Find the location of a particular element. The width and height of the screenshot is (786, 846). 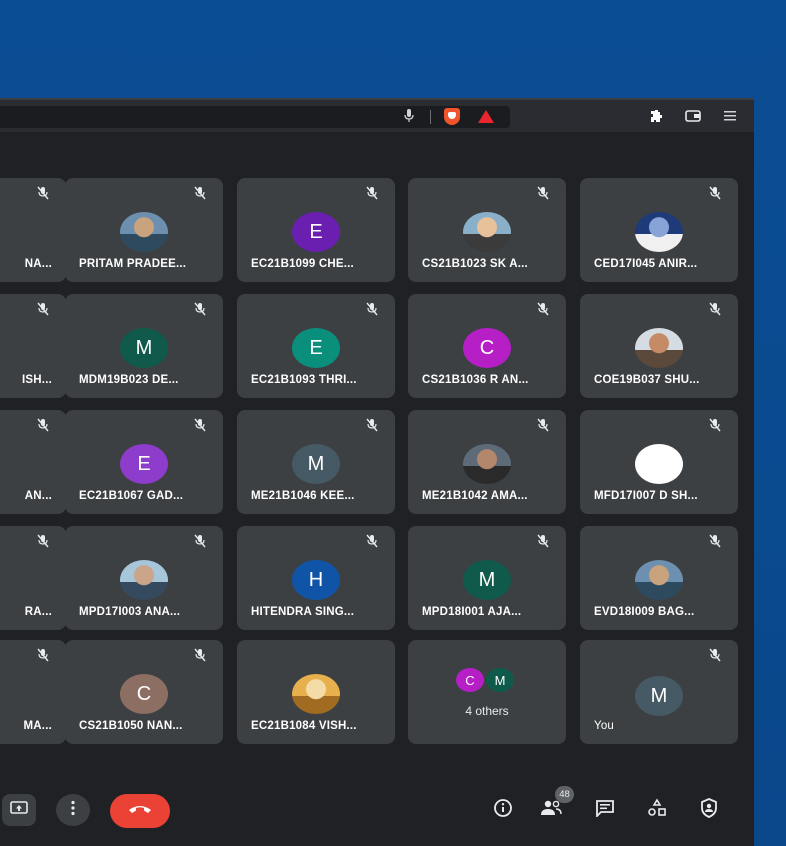

host-controls-button is located at coordinates (709, 810).